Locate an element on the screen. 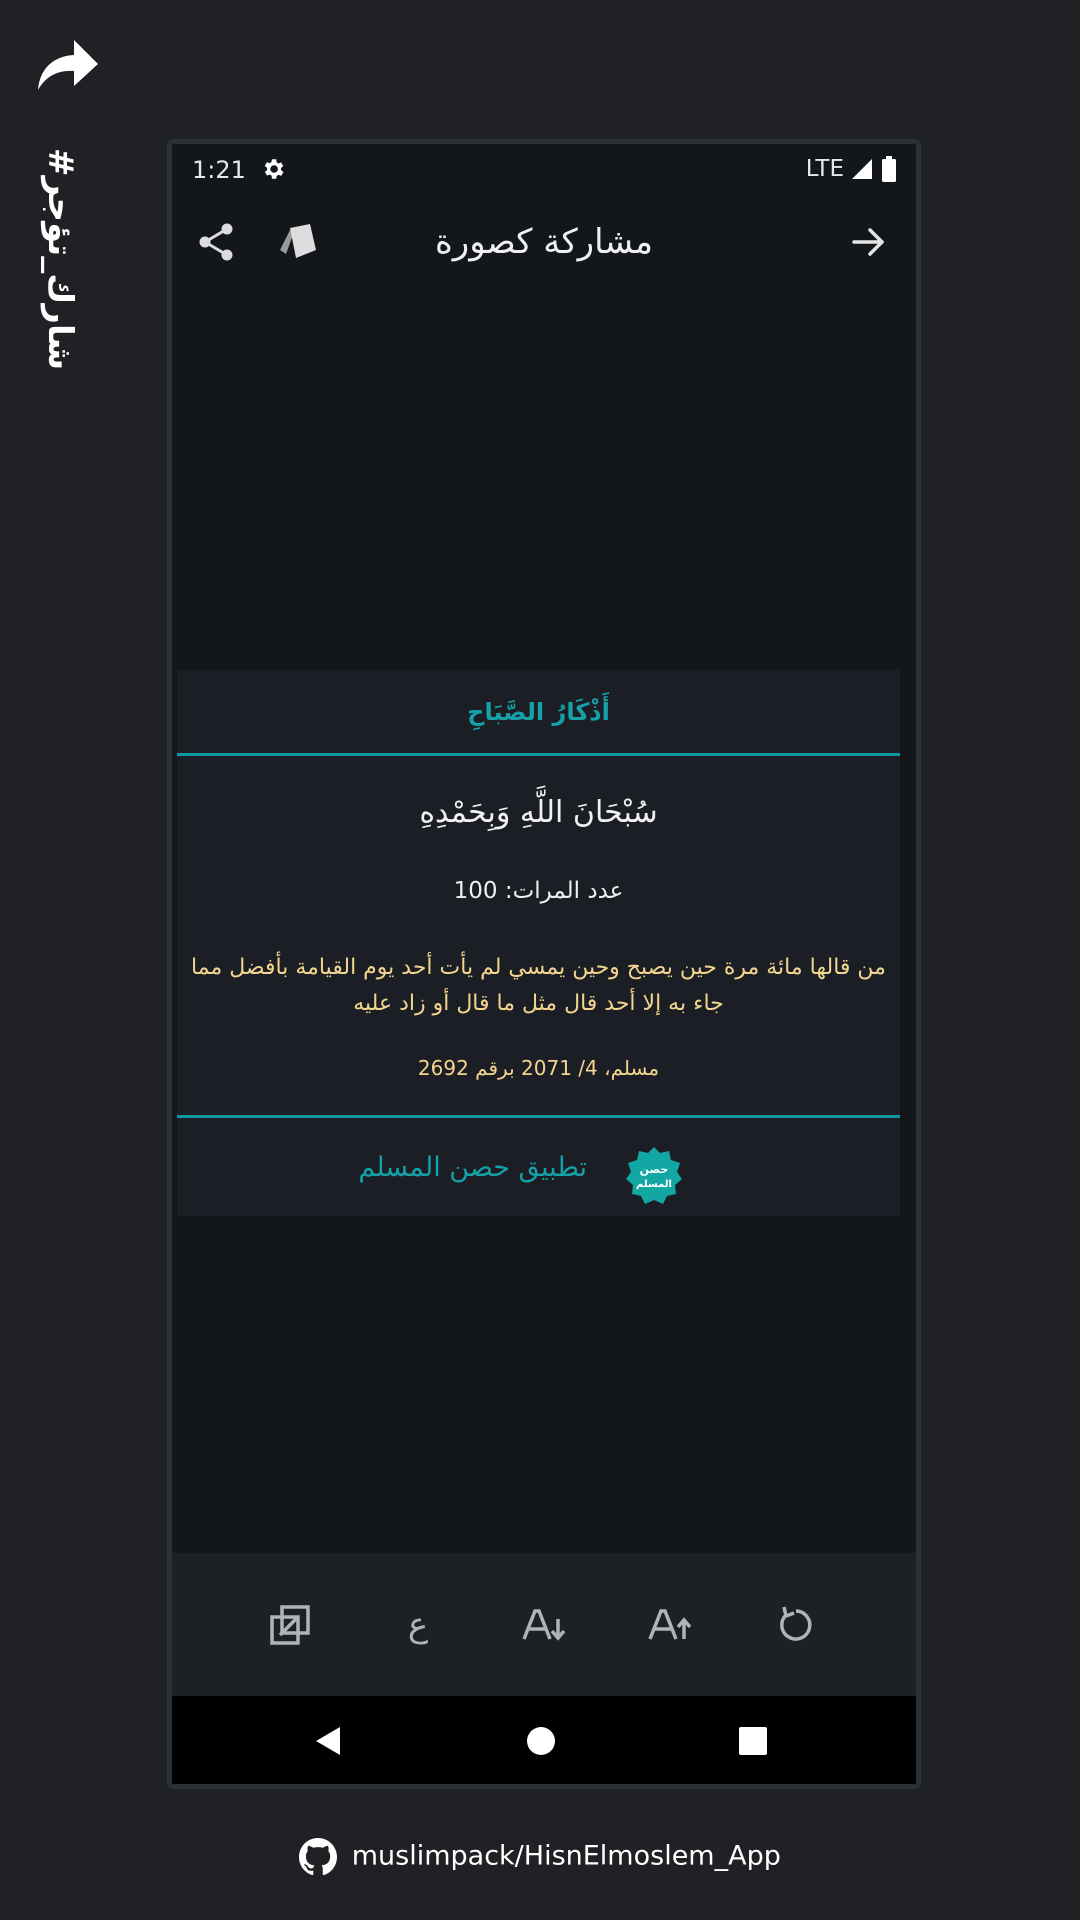 This screenshot has width=1080, height=1920. app-bar: مشاركة كصورة is located at coordinates (544, 244).